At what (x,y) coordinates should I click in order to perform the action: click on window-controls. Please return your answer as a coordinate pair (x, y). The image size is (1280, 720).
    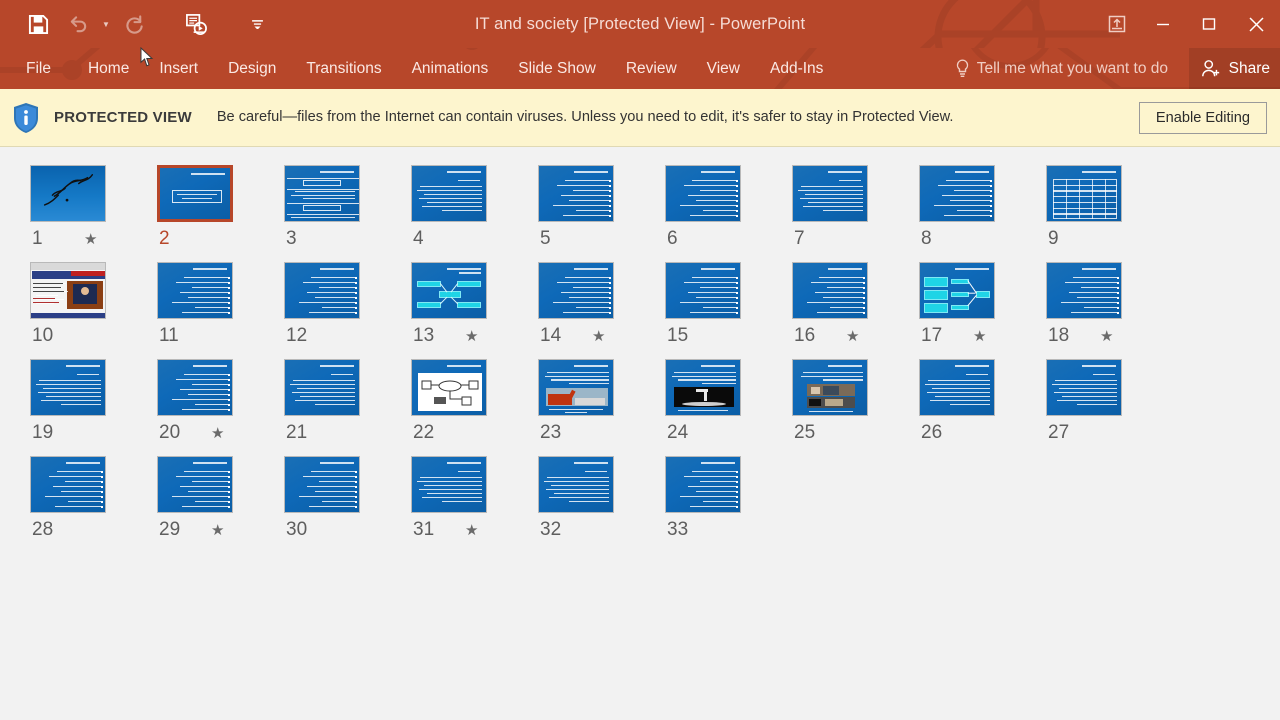
    Looking at the image, I should click on (1187, 24).